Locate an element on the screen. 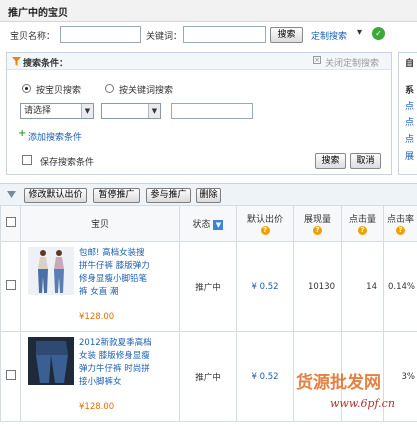  panel-search-button: 搜索 is located at coordinates (330, 161).